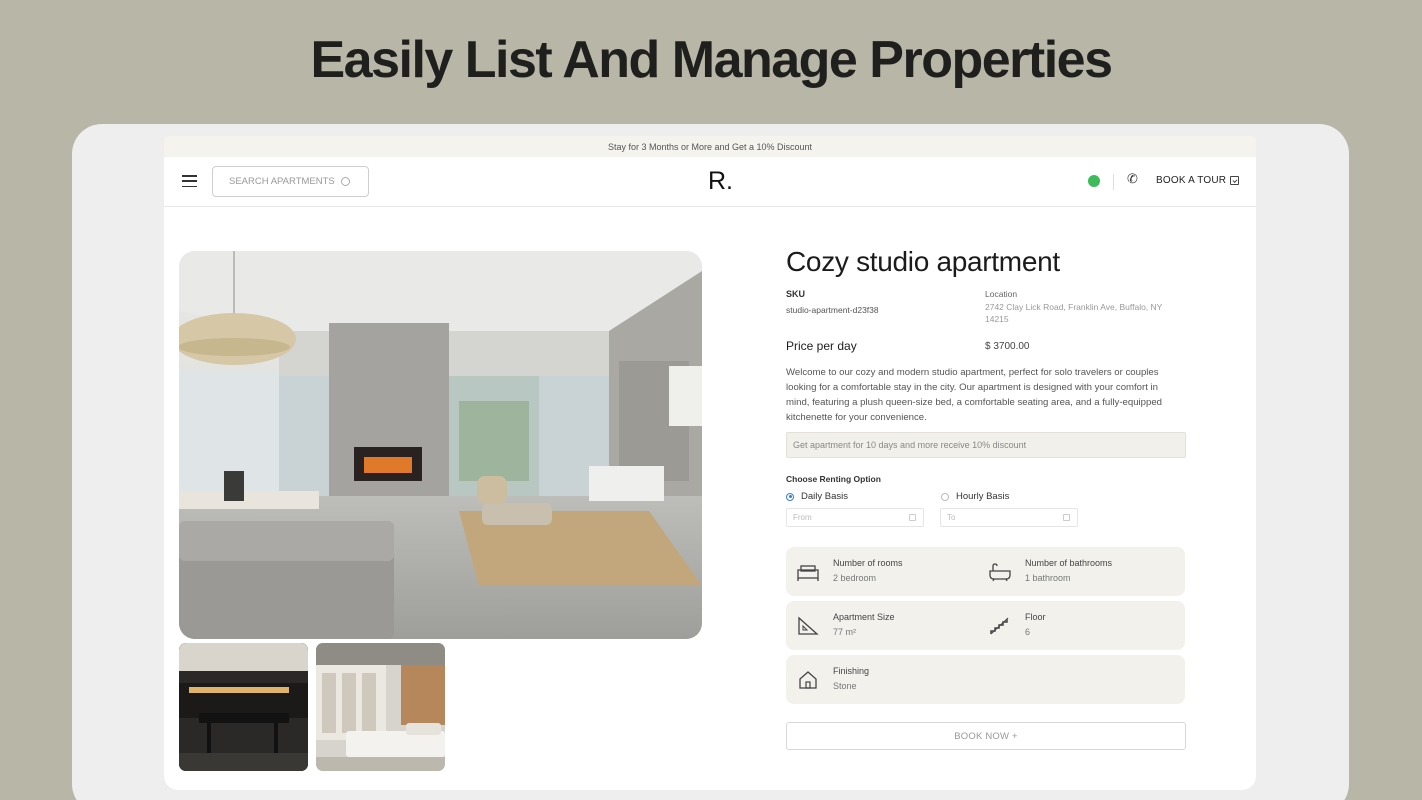 The image size is (1422, 800). I want to click on feature-rooms-title: Number of rooms, so click(868, 563).